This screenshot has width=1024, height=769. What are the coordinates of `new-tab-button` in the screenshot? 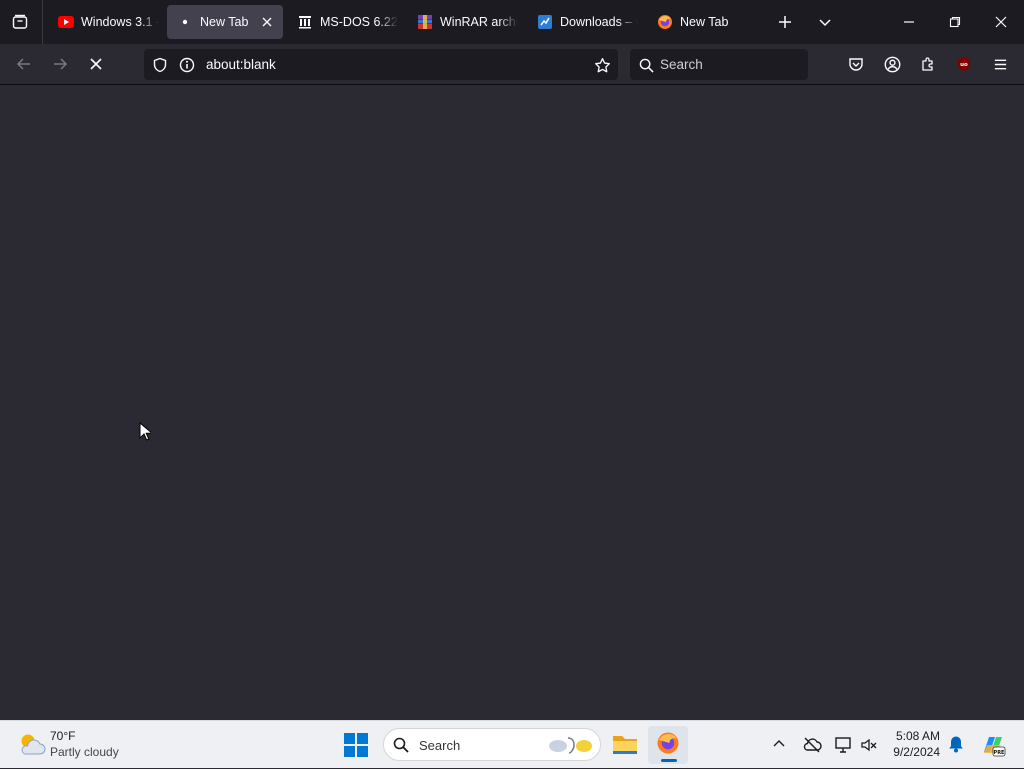 It's located at (785, 22).